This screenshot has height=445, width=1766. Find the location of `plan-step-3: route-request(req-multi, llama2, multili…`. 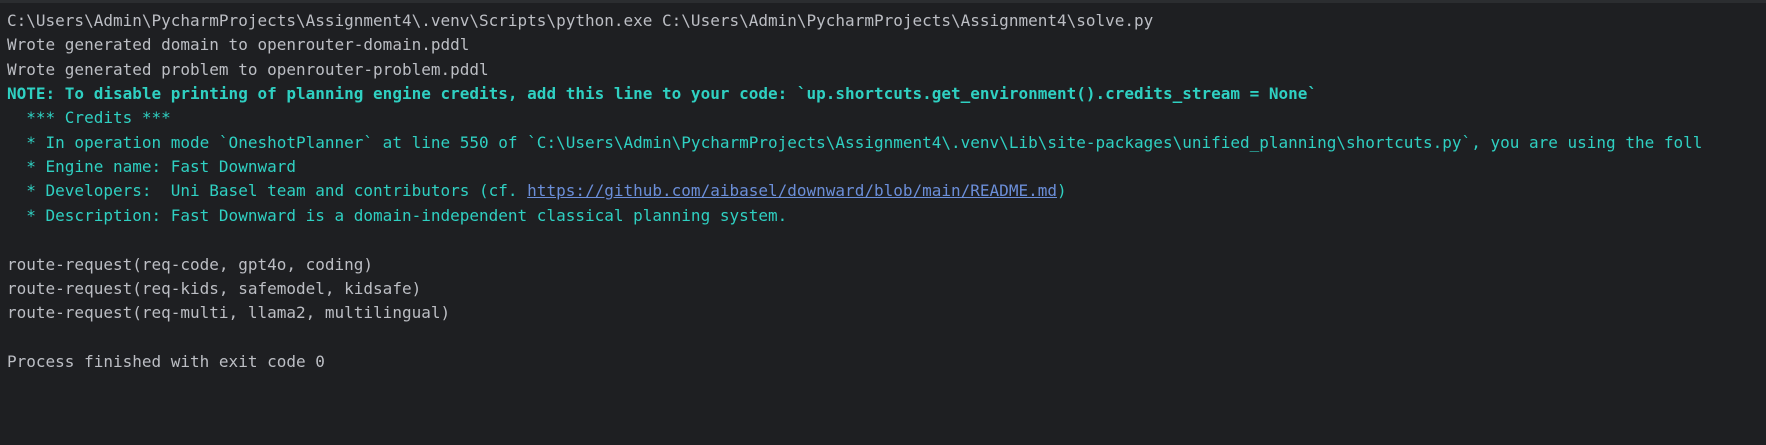

plan-step-3: route-request(req-multi, llama2, multili… is located at coordinates (229, 312).